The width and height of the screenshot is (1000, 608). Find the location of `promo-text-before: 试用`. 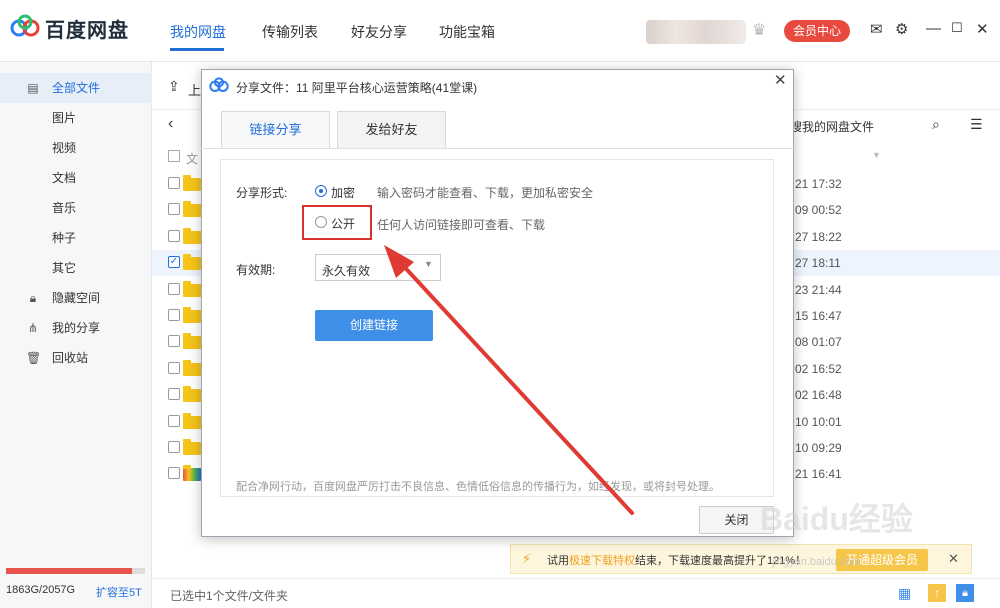

promo-text-before: 试用 is located at coordinates (558, 561).